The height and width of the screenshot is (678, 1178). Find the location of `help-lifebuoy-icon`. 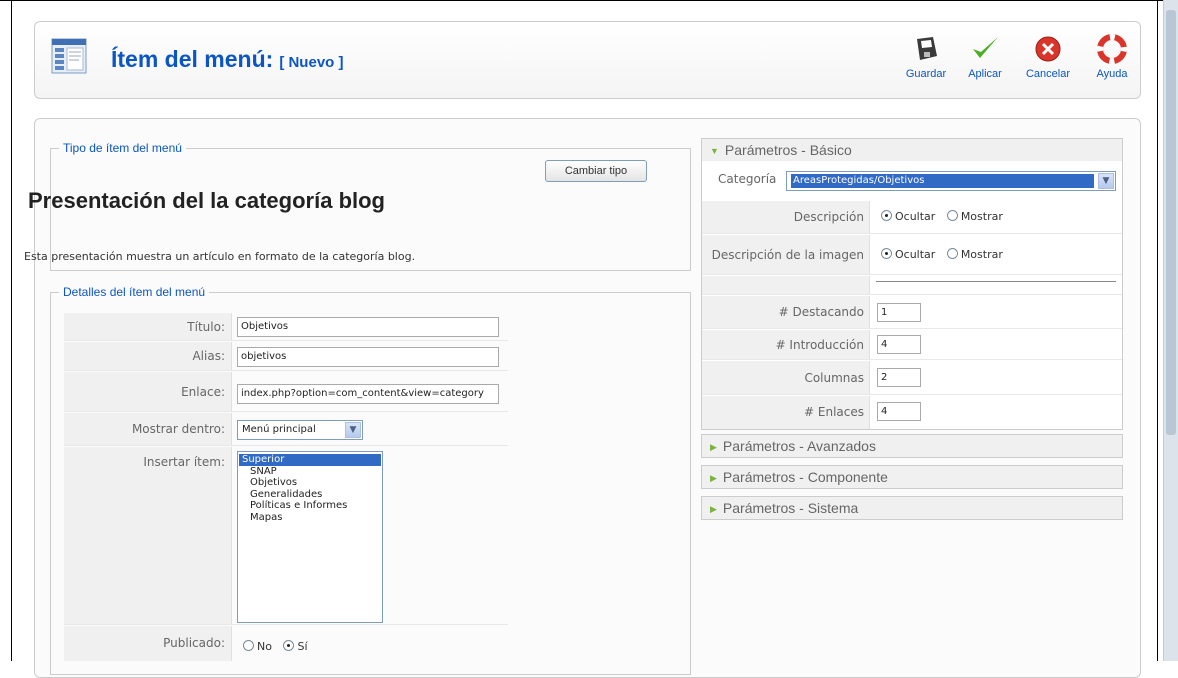

help-lifebuoy-icon is located at coordinates (1112, 49).